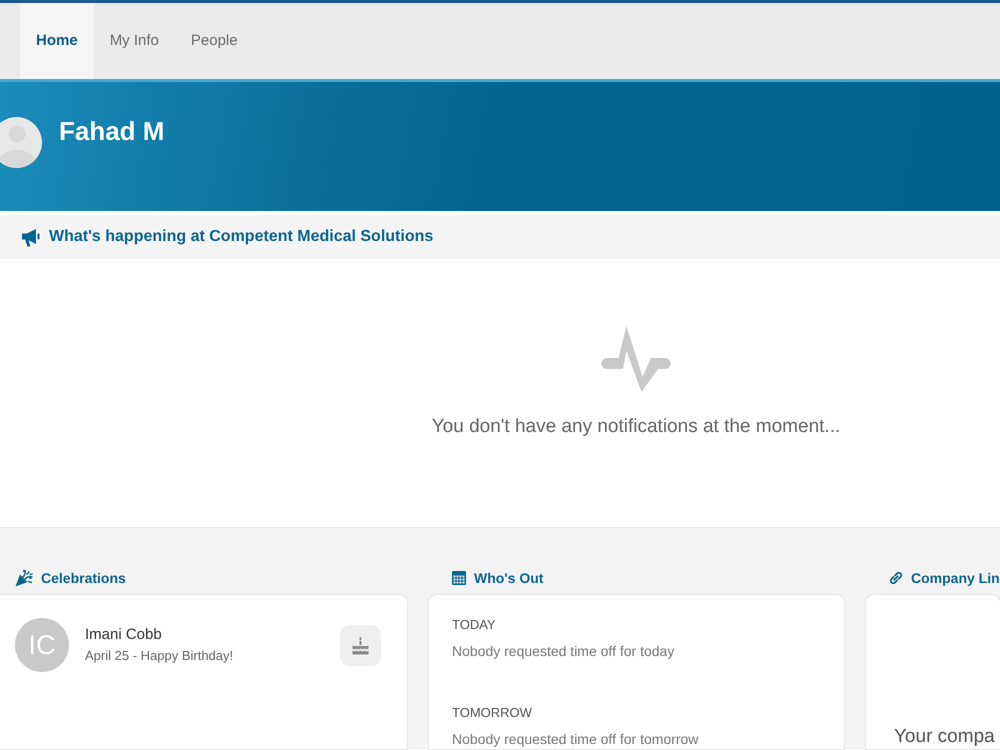 This screenshot has width=1000, height=750. What do you see at coordinates (24, 578) in the screenshot?
I see `party-popper-icon` at bounding box center [24, 578].